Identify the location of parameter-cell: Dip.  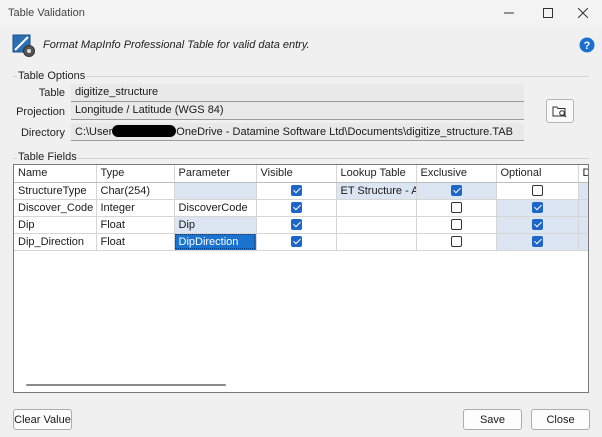
(215, 225).